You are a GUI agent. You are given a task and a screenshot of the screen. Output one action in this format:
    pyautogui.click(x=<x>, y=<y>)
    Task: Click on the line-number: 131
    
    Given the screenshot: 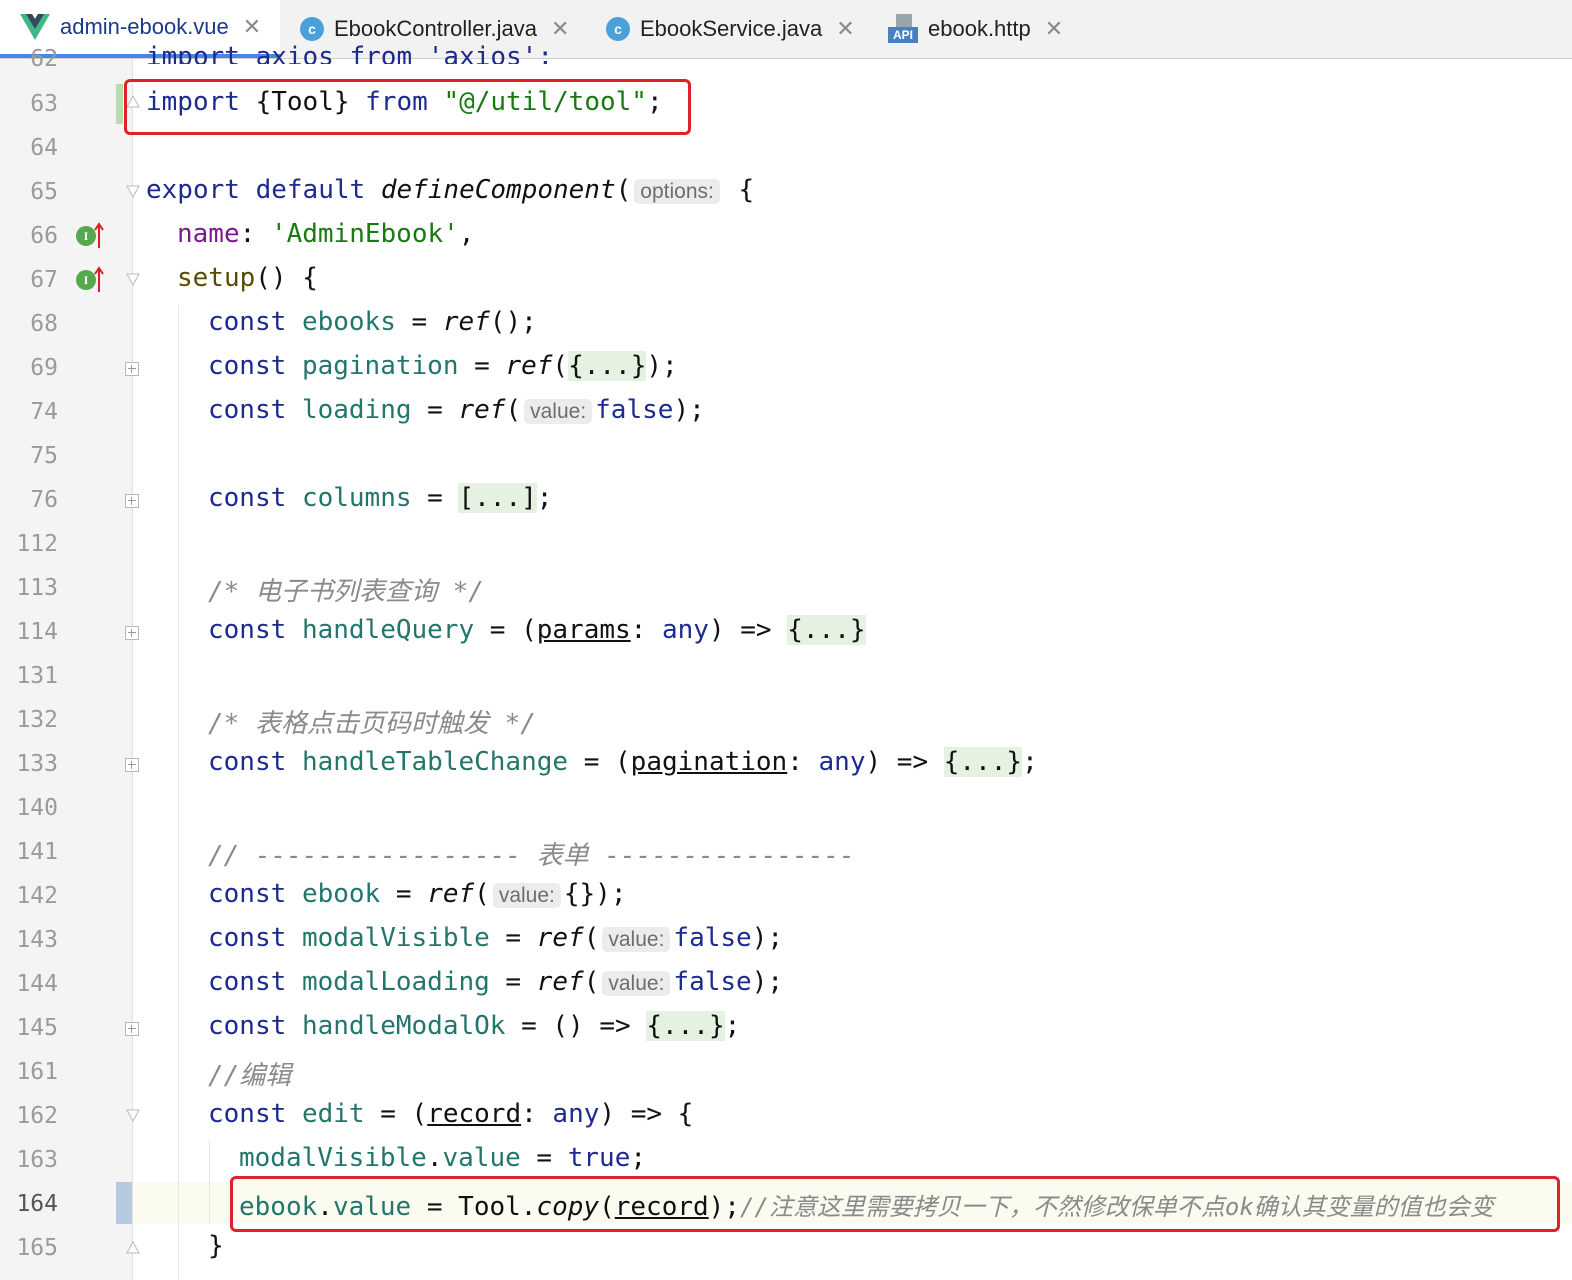 What is the action you would take?
    pyautogui.click(x=37, y=676)
    